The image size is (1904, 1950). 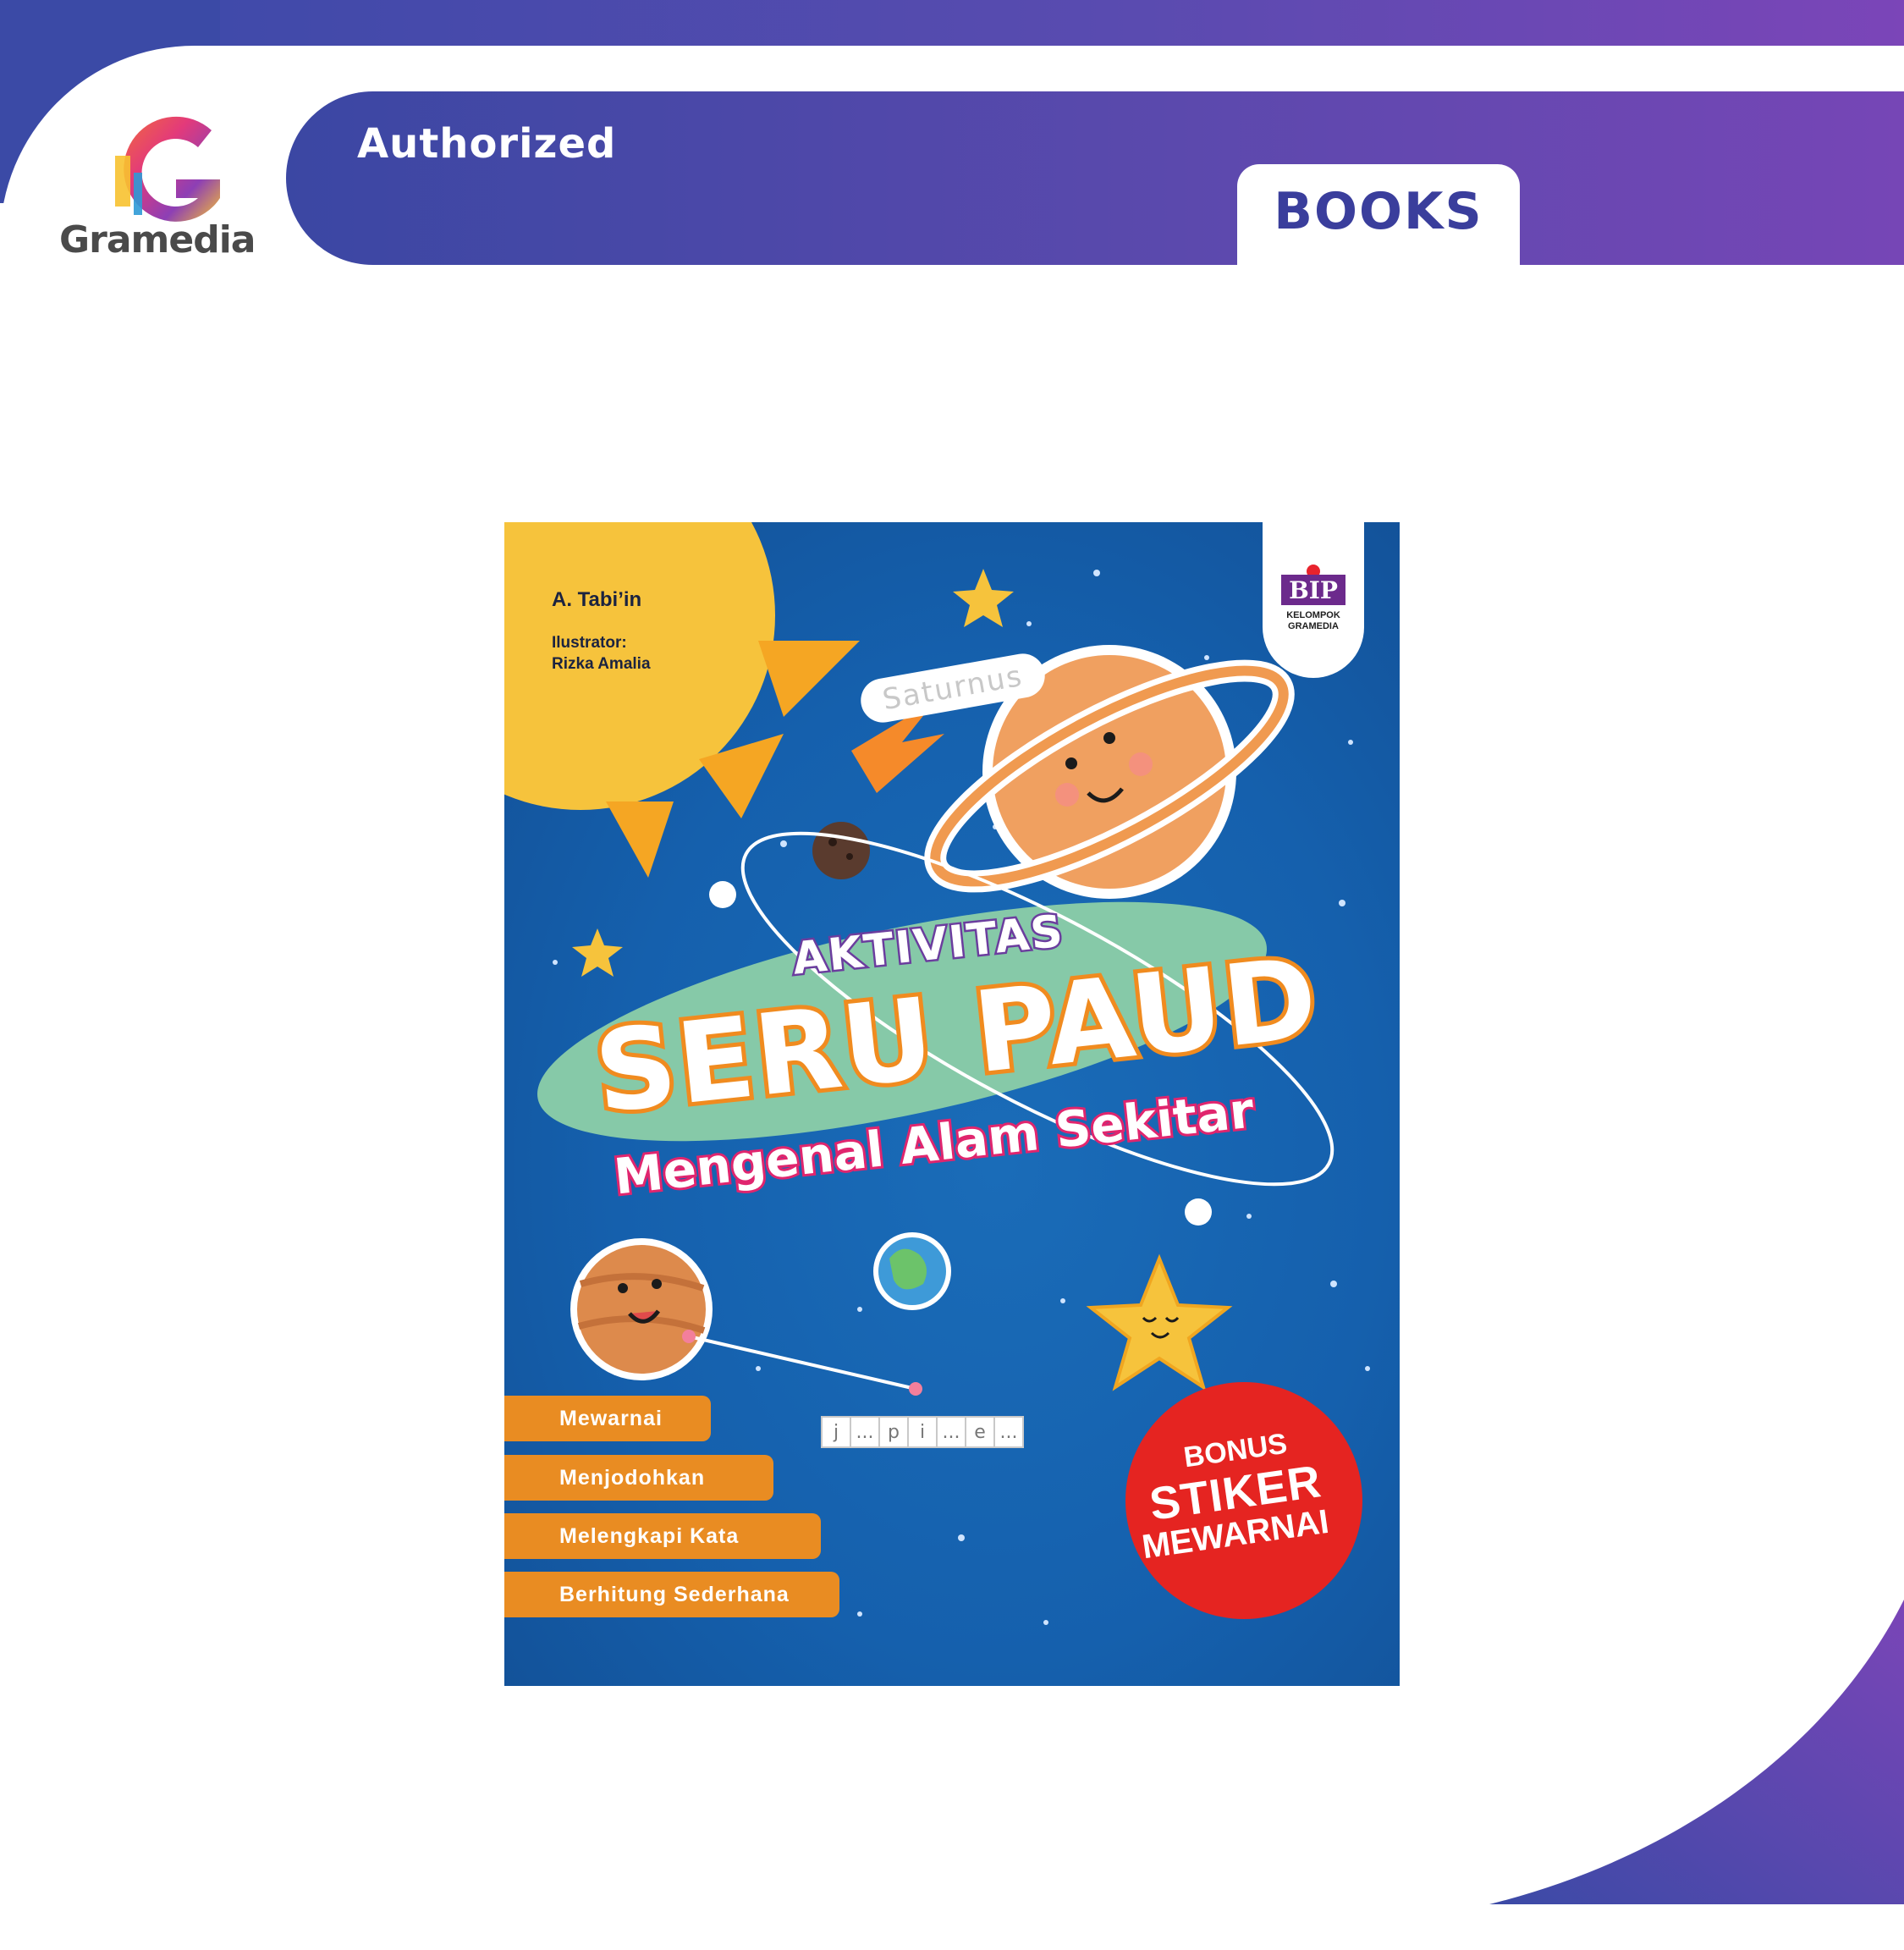 I want to click on author-name: A. Tabi’in, so click(x=597, y=599).